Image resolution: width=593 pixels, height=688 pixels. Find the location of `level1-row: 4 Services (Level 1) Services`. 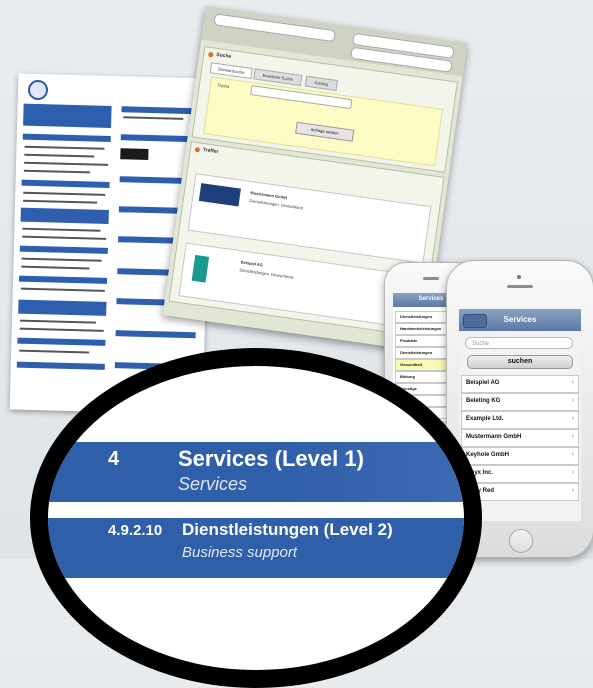

level1-row: 4 Services (Level 1) Services is located at coordinates (256, 472).